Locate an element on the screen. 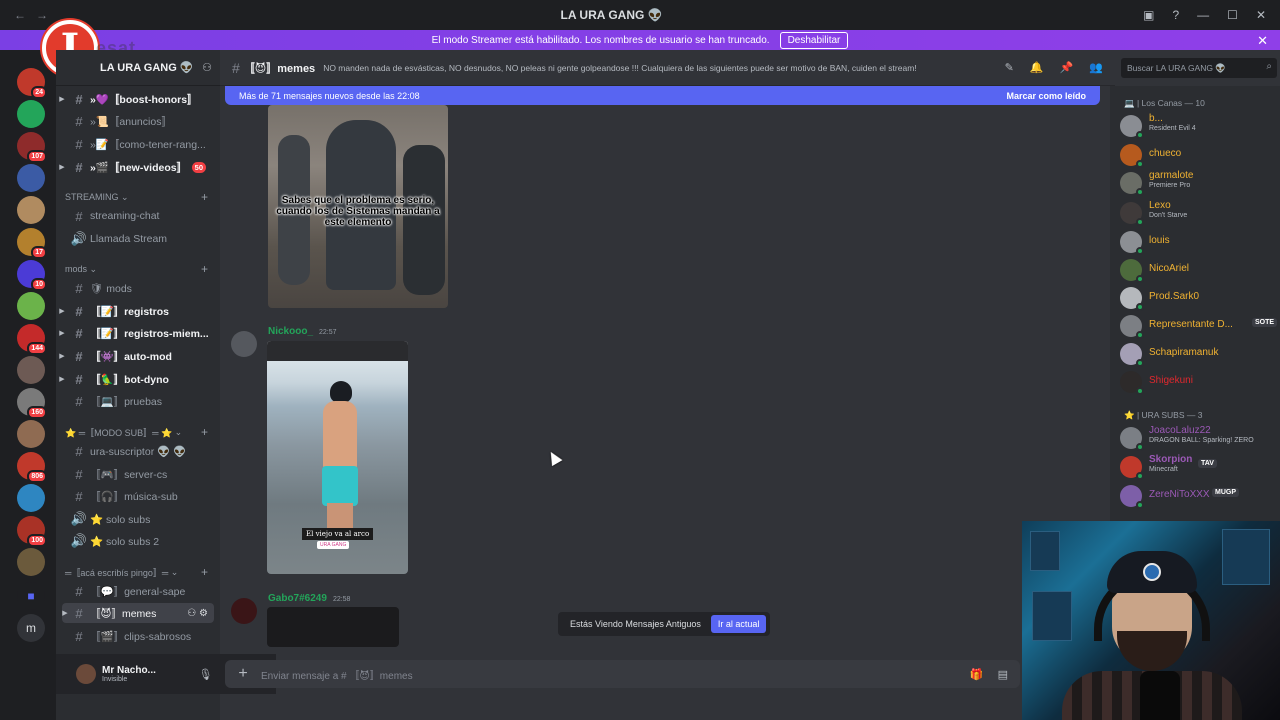 Image resolution: width=1280 pixels, height=720 pixels. voice-llamada-stream: 🔊 Llamada Stream is located at coordinates (138, 239).